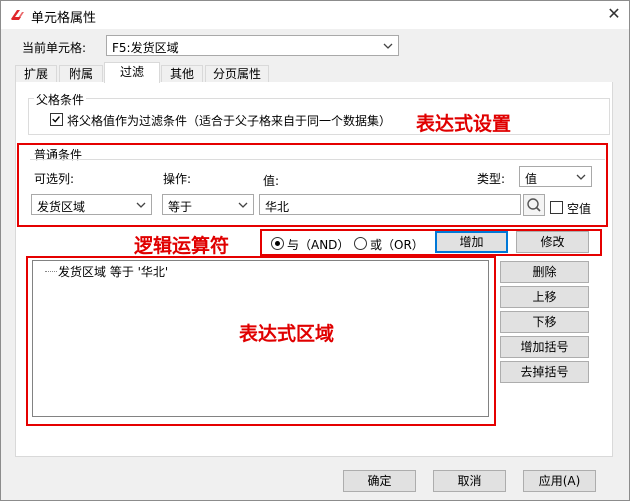  What do you see at coordinates (182, 246) in the screenshot?
I see `annotation-logic-operator: 逻辑运算符` at bounding box center [182, 246].